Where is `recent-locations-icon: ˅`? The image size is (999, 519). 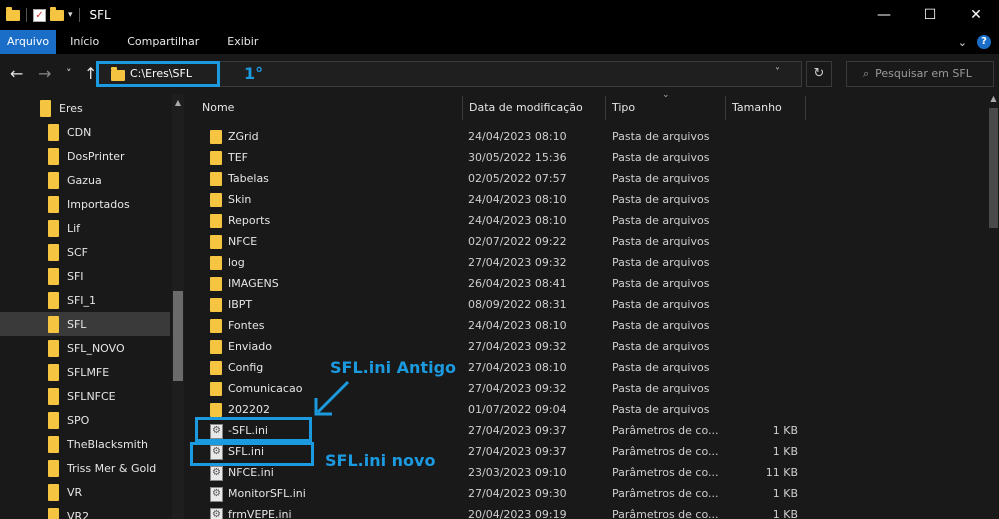 recent-locations-icon: ˅ is located at coordinates (69, 73).